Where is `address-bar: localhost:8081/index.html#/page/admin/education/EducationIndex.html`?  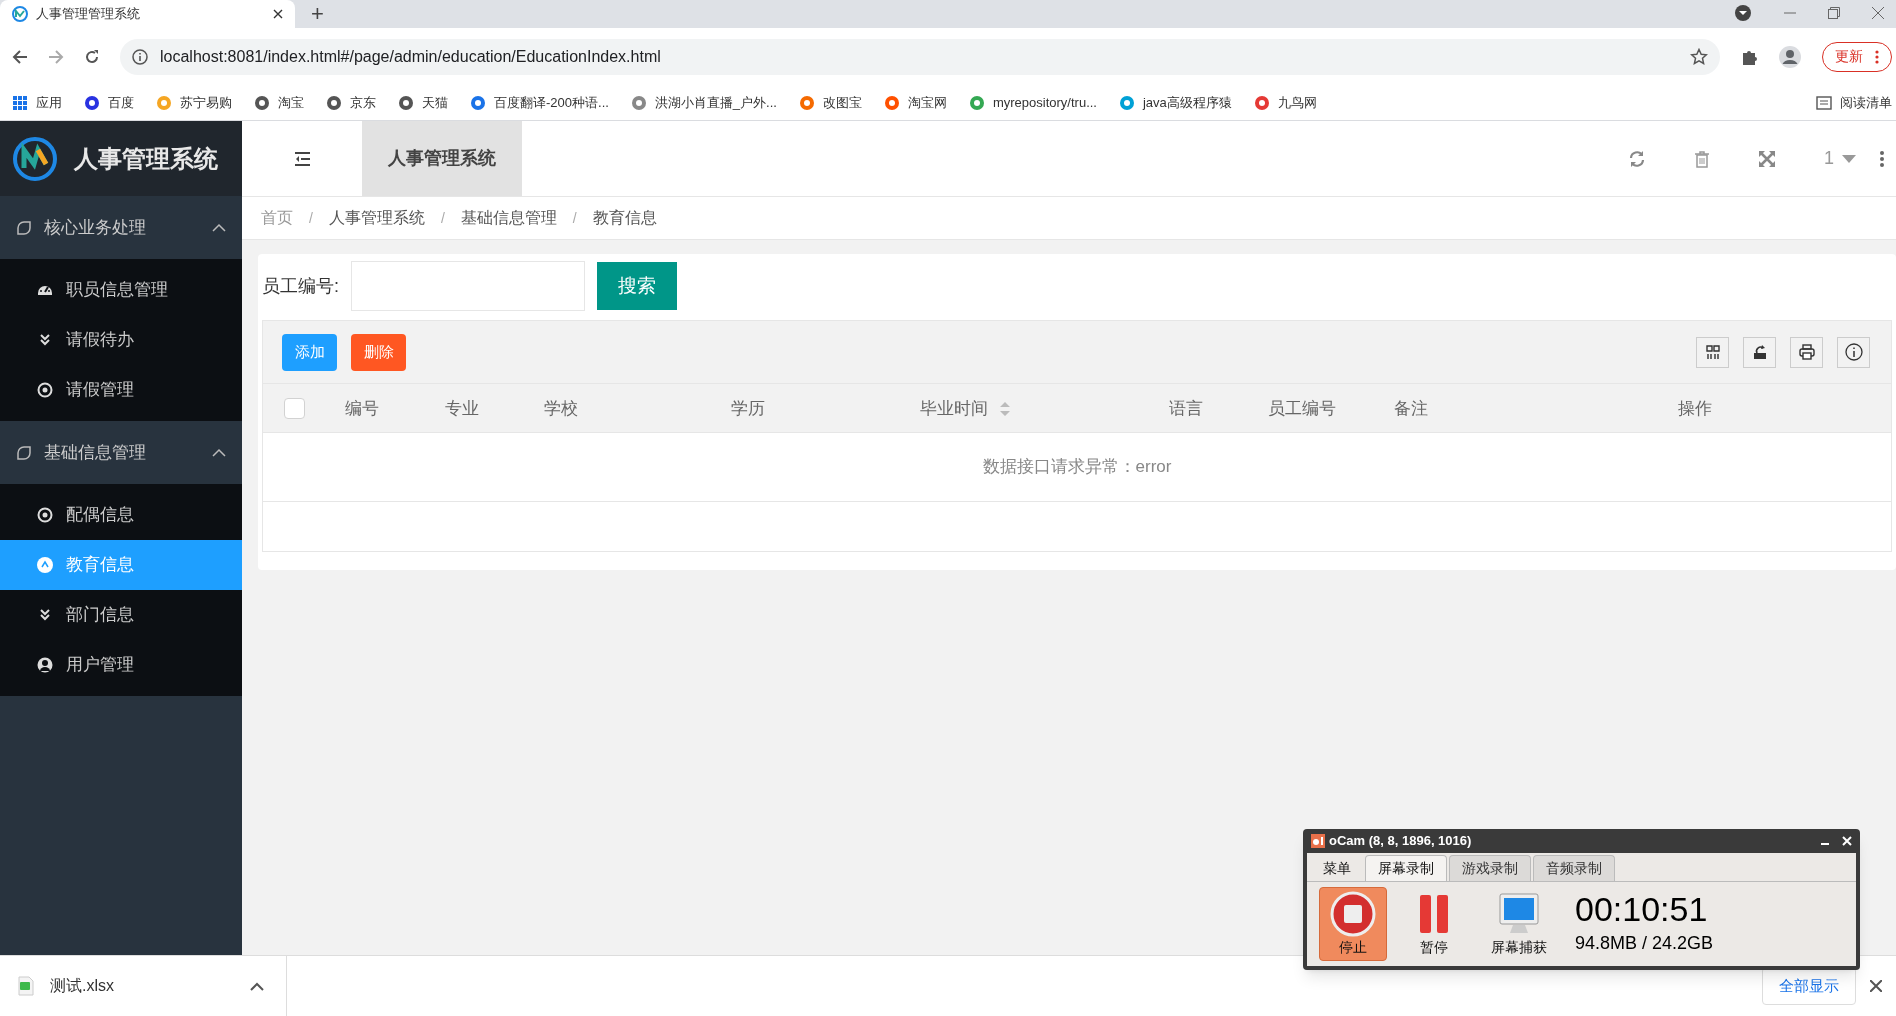
address-bar: localhost:8081/index.html#/page/admin/education/EducationIndex.html is located at coordinates (920, 56).